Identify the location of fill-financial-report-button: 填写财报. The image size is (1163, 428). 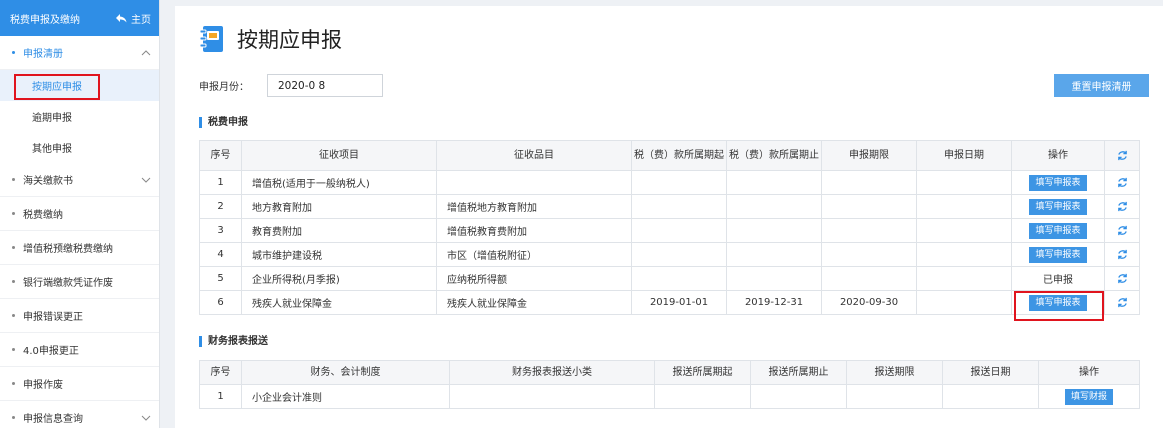
(1088, 396).